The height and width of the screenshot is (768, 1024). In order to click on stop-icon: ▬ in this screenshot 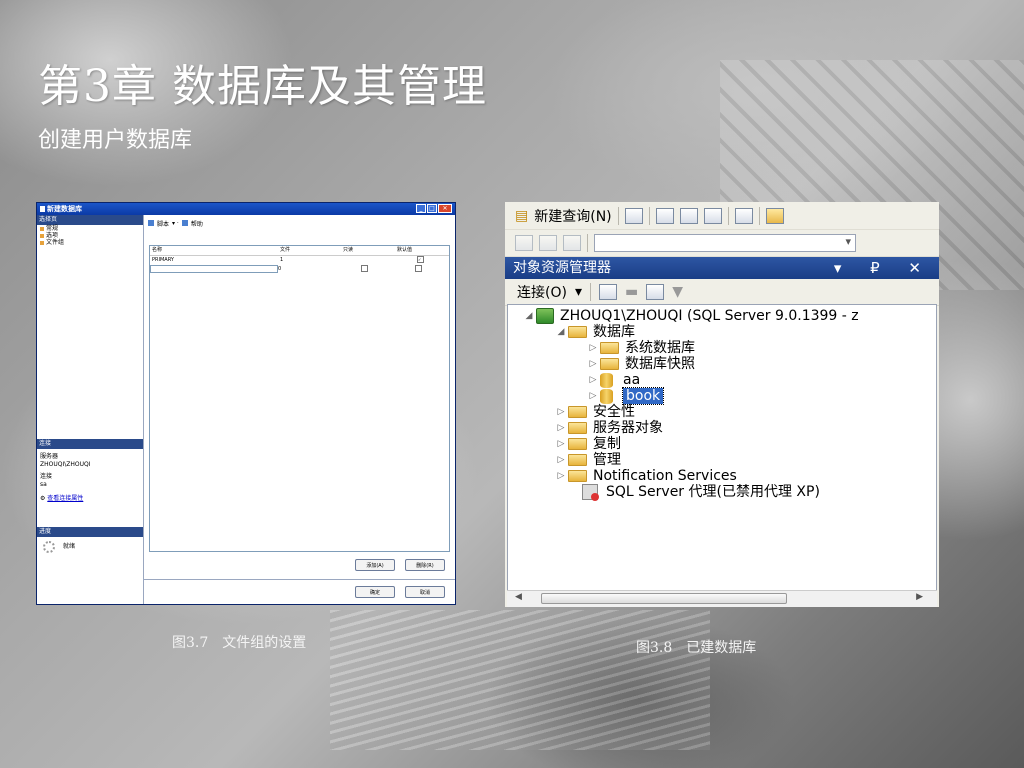, I will do `click(631, 292)`.